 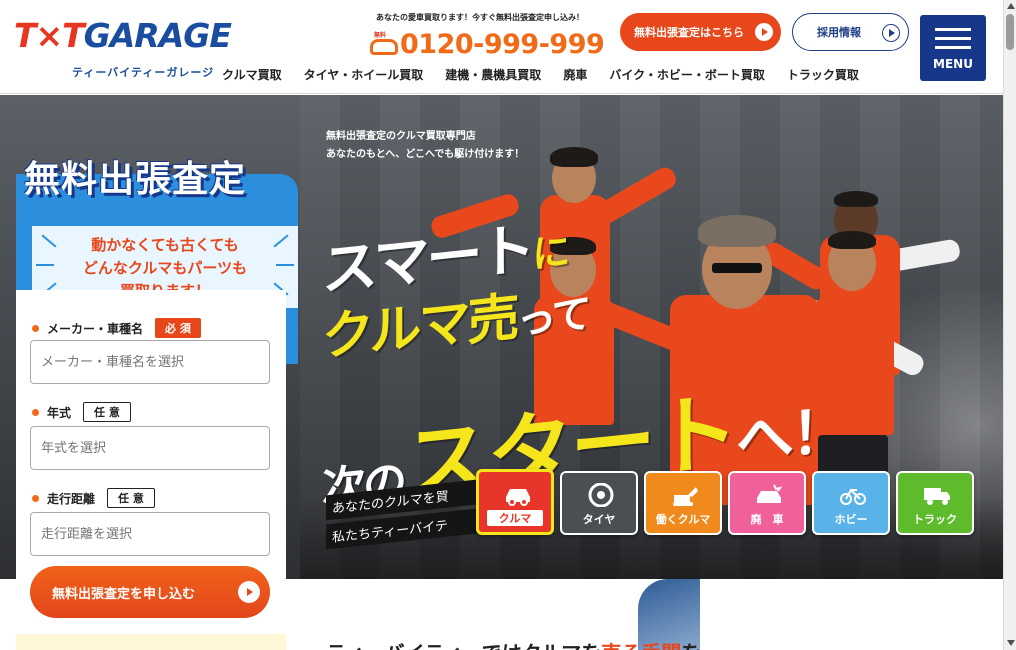 I want to click on recruit-button: 採用情報, so click(x=850, y=32).